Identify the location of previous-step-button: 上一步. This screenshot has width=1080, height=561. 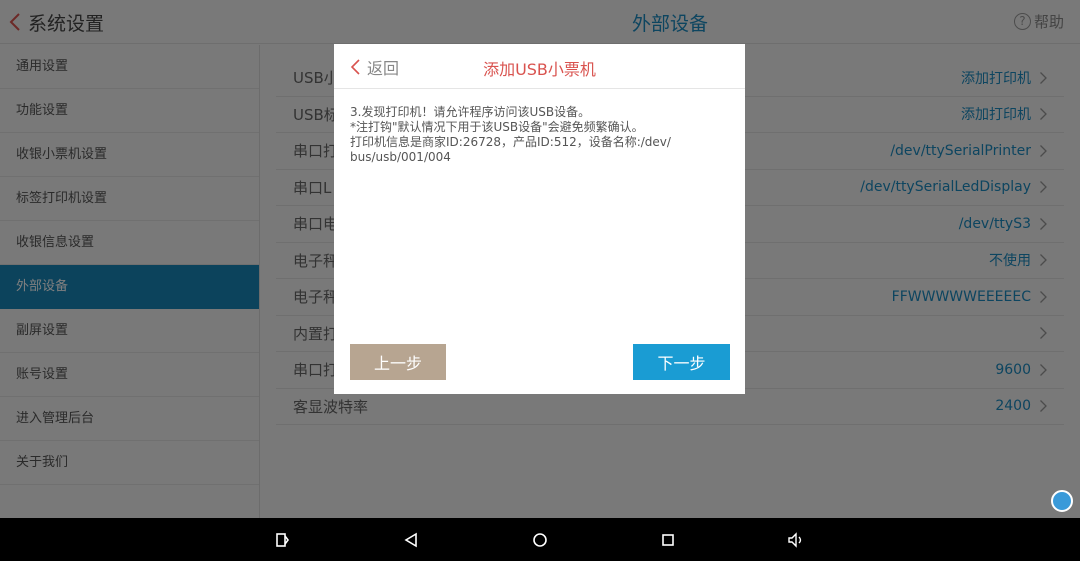
(398, 362).